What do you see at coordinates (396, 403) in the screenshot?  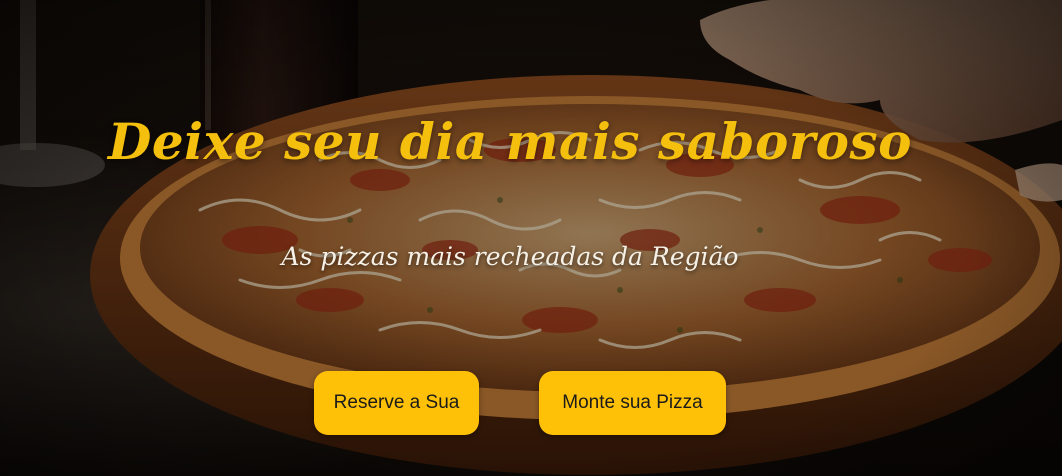 I see `reserve-button: Reserve a Sua` at bounding box center [396, 403].